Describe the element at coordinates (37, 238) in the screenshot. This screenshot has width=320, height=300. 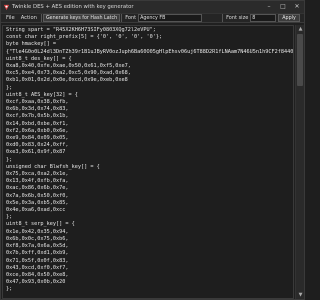
I see `code-line: 0x6b,0x0c,0x75,0xb6,` at that location.